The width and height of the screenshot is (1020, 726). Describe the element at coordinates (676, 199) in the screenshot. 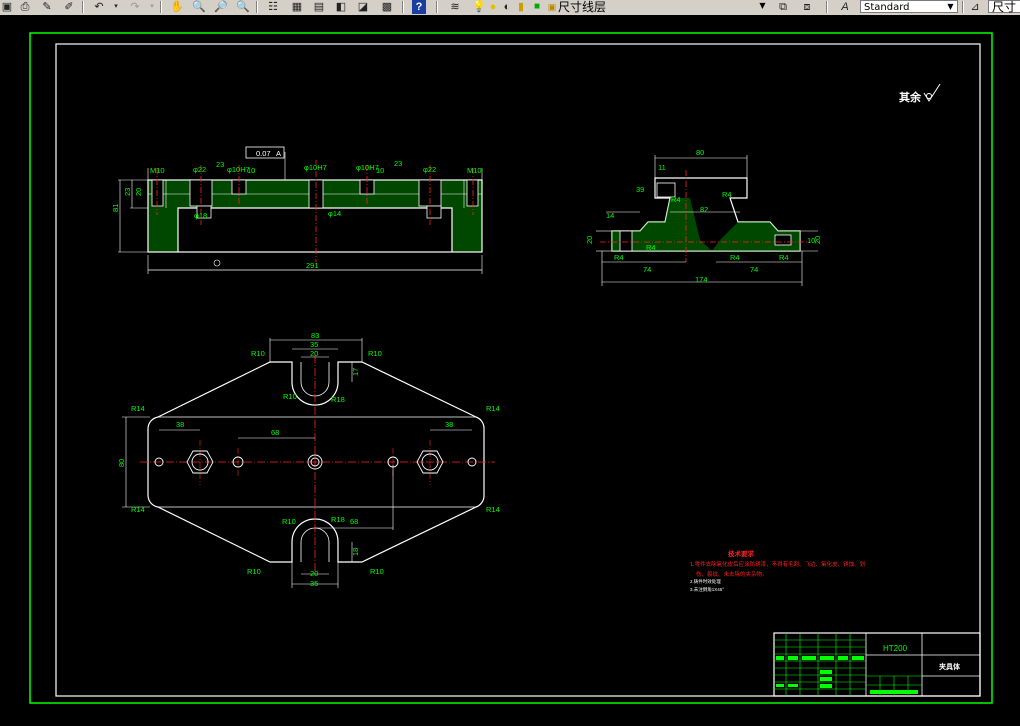

I see `dim-r4-a: R4` at that location.